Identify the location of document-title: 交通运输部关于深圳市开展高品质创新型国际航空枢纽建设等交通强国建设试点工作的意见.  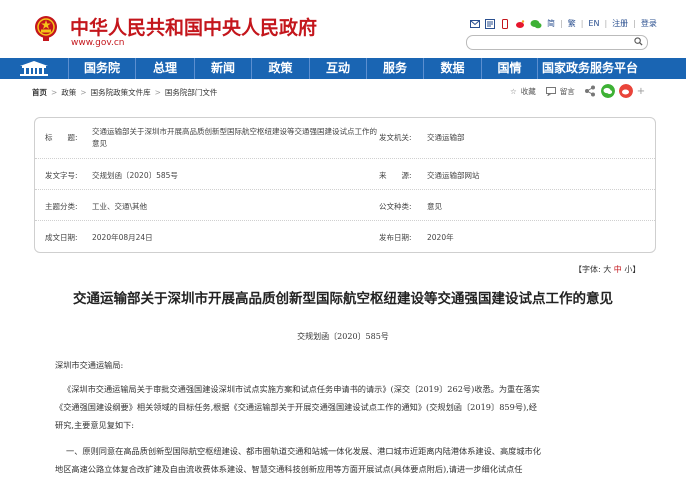
(343, 299).